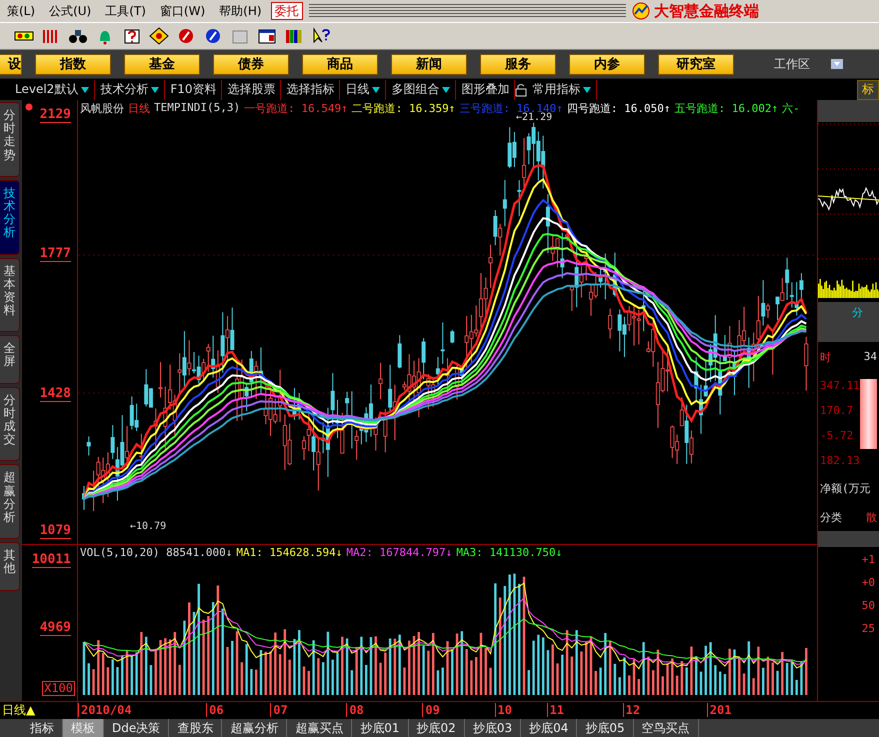 The image size is (879, 737). I want to click on logo-icon, so click(641, 11).